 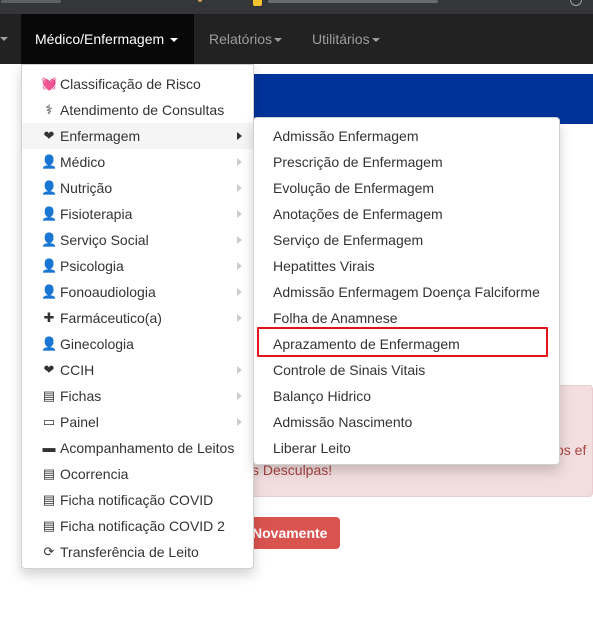 I want to click on menu-item: ✚ Farmáceutico(a), so click(x=137, y=318).